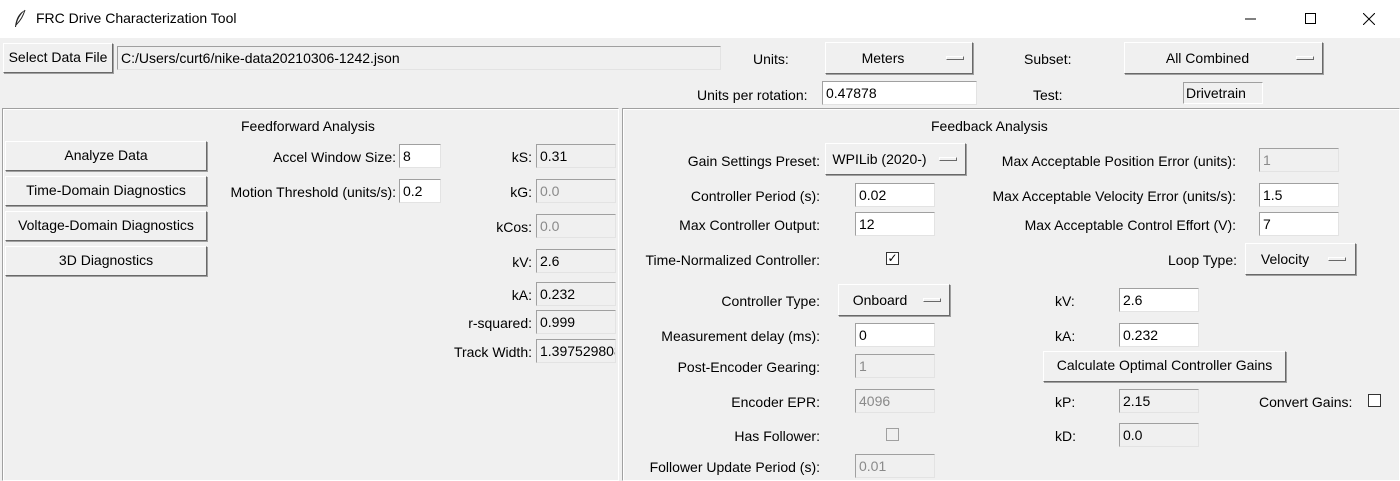 The height and width of the screenshot is (481, 1400). I want to click on fb-ka-label: kA:, so click(1065, 336).